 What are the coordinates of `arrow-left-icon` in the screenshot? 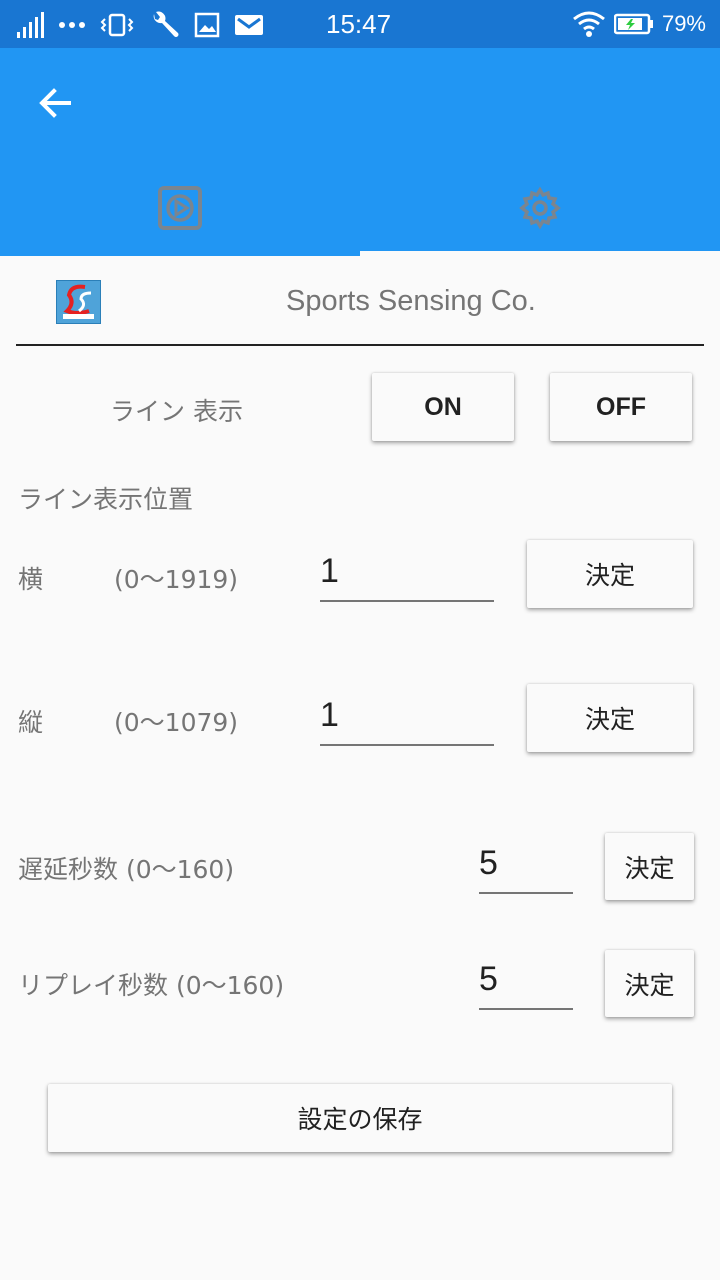 It's located at (55, 103).